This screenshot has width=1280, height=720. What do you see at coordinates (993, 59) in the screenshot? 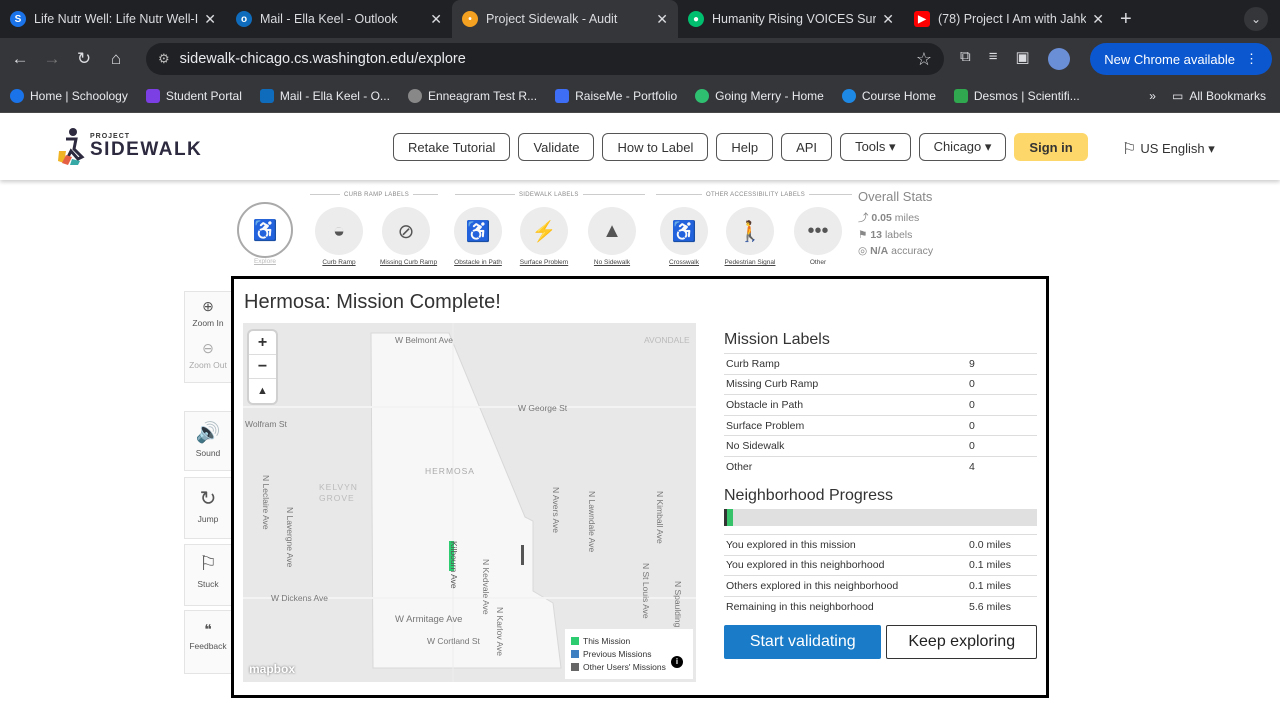
I see `media-icon: ≡` at bounding box center [993, 59].